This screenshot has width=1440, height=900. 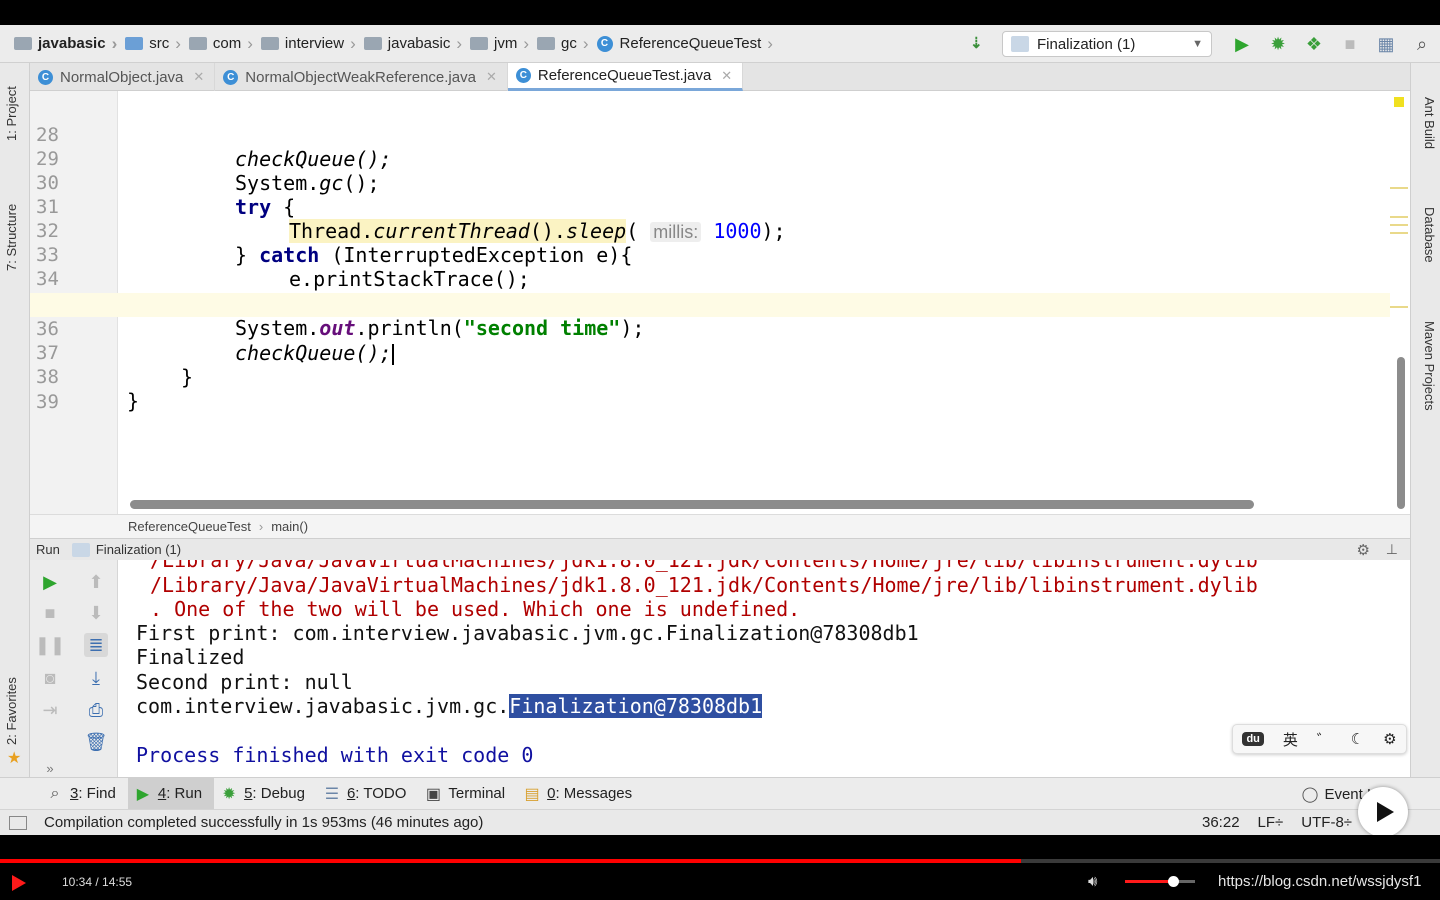 What do you see at coordinates (11, 113) in the screenshot?
I see `tool-project: 1: Project` at bounding box center [11, 113].